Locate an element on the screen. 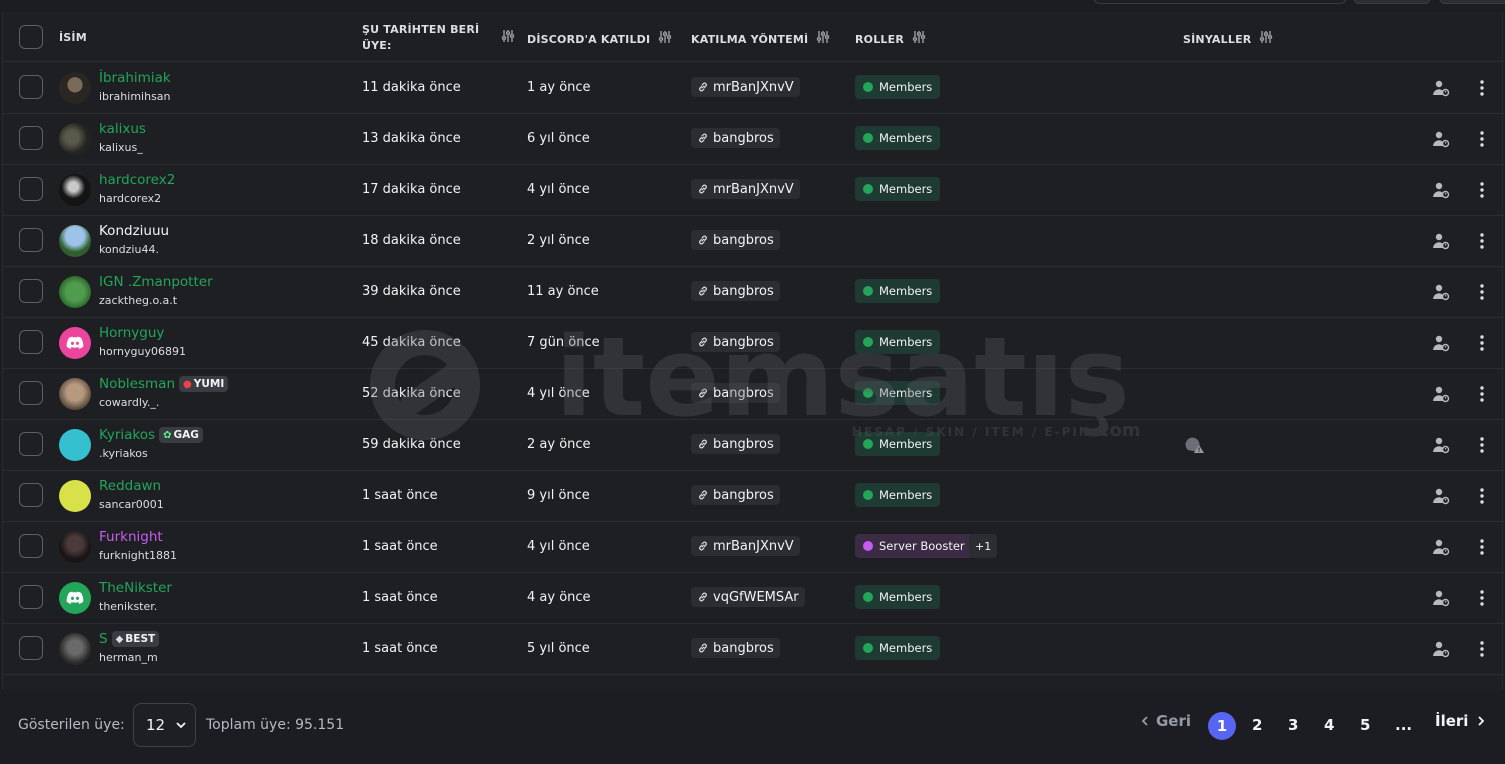 The width and height of the screenshot is (1505, 764). member-display-name: hardcorex2 is located at coordinates (137, 180).